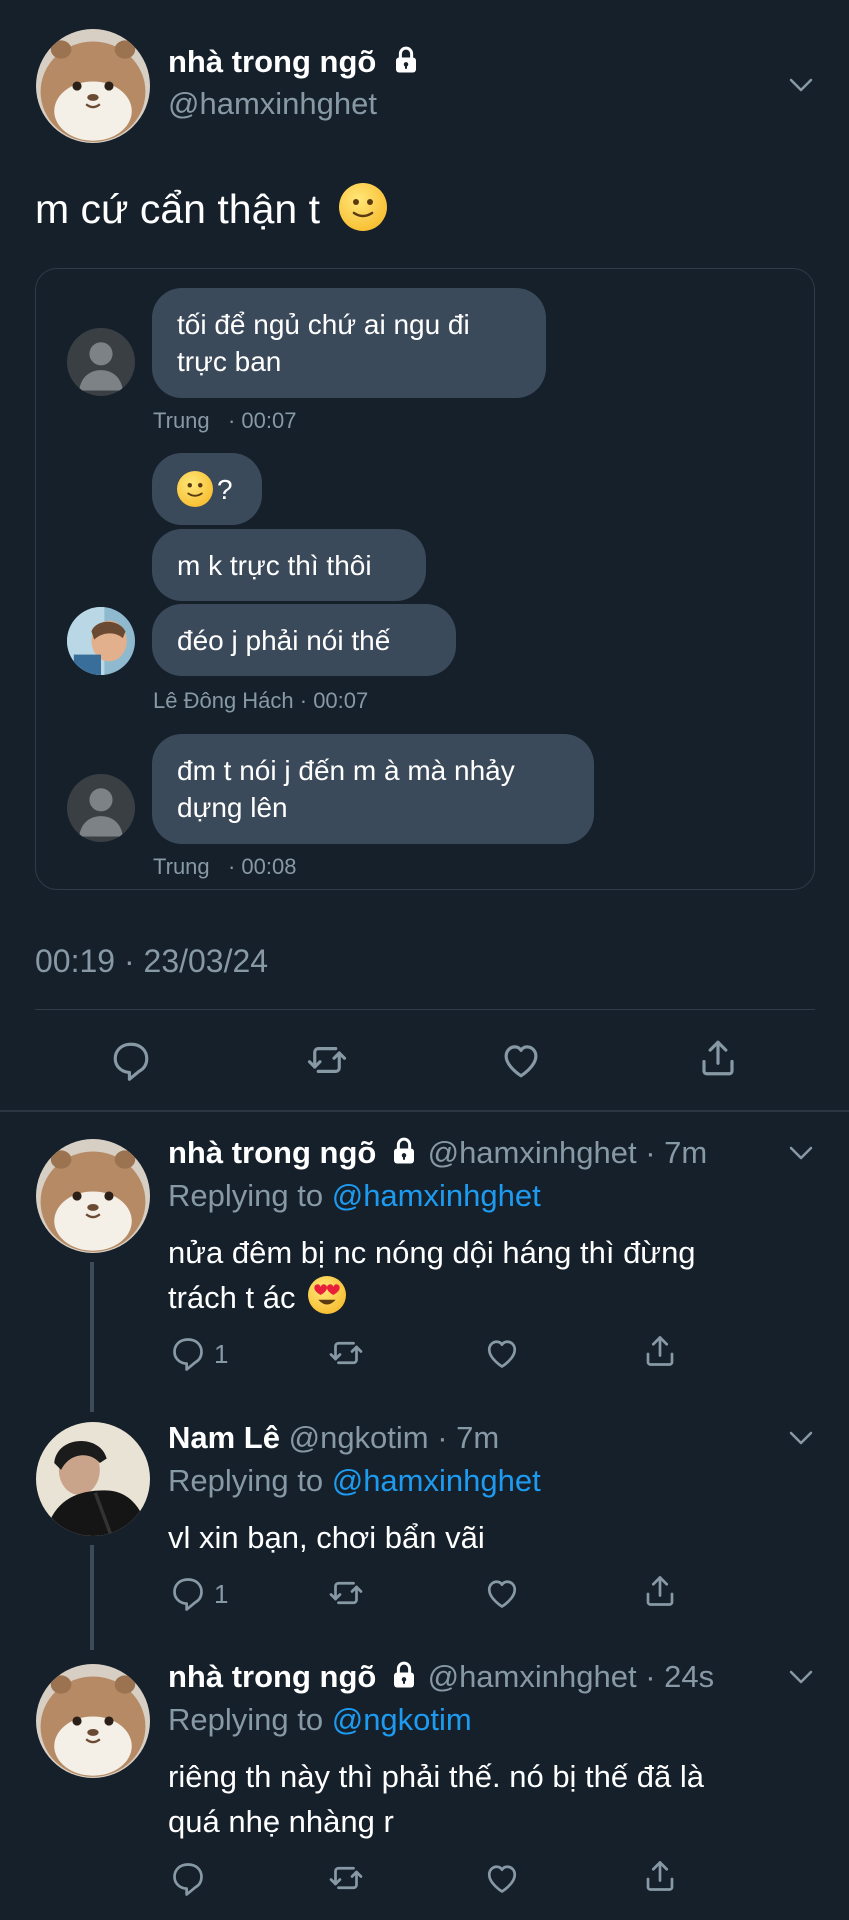  Describe the element at coordinates (323, 324) in the screenshot. I see `chat-line: tối để ngủ chứ ai ngu đi` at that location.